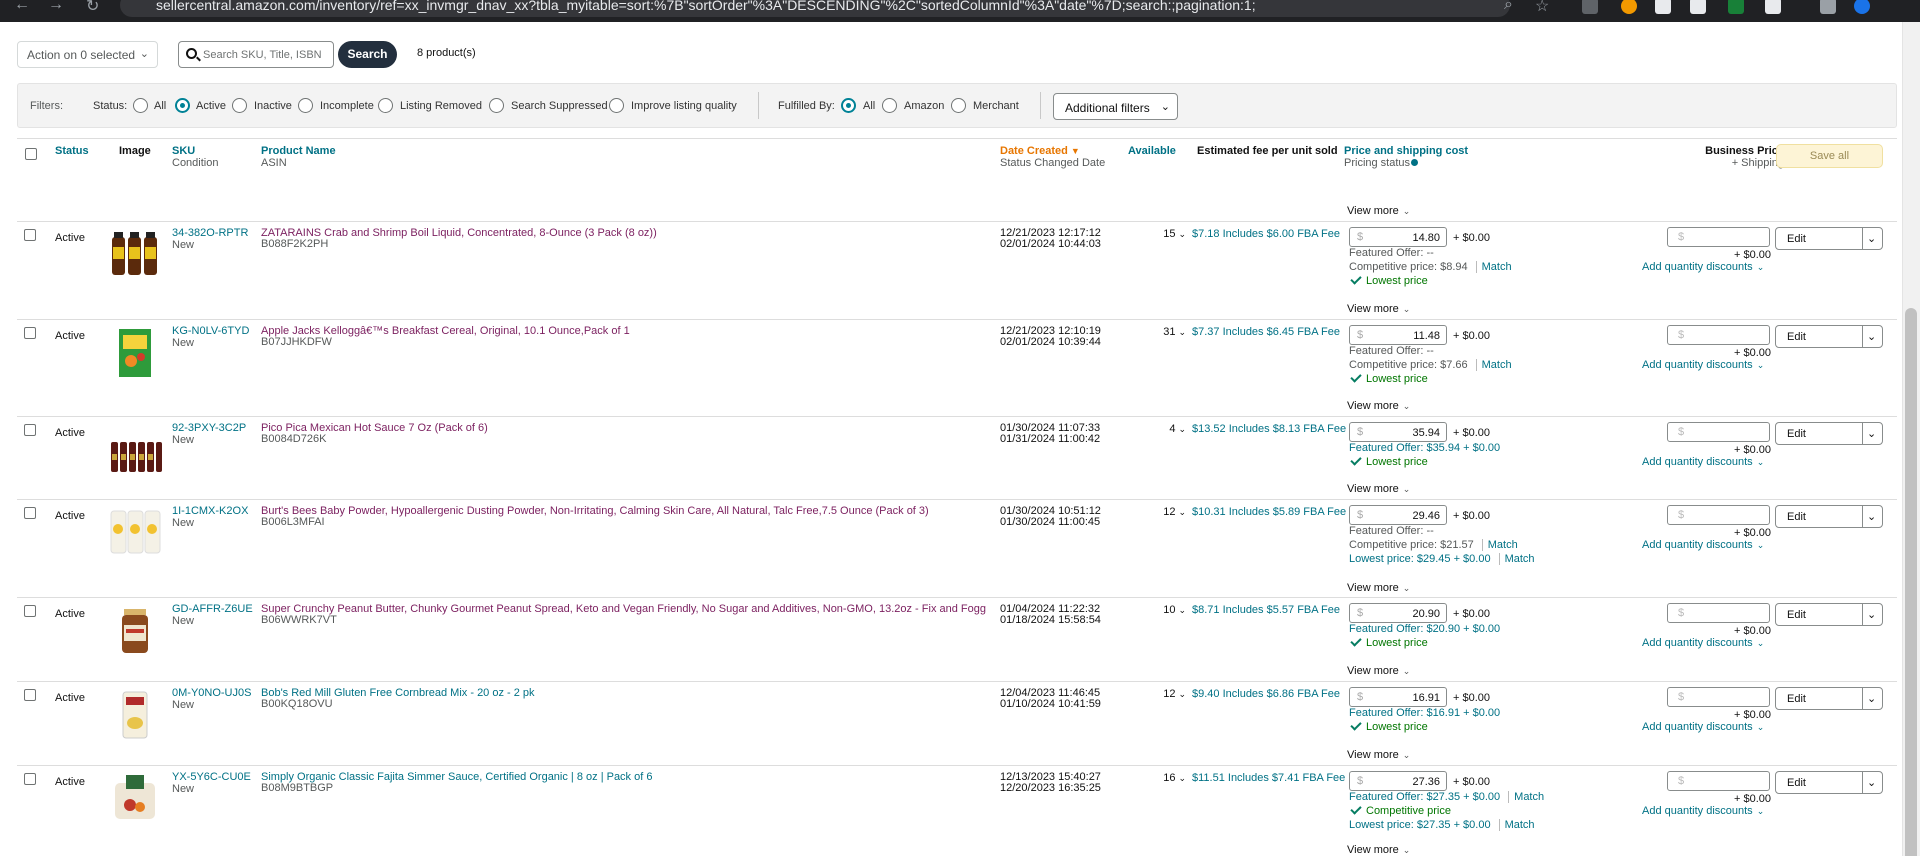 The height and width of the screenshot is (856, 1920). I want to click on status-all-radio, so click(140, 105).